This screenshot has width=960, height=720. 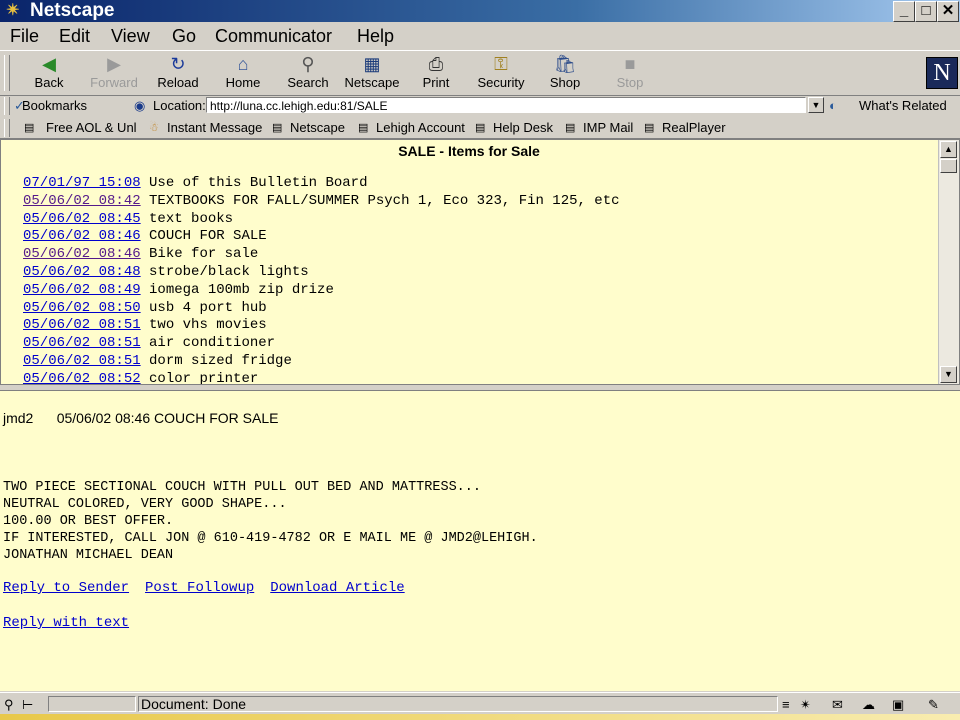 What do you see at coordinates (926, 11) in the screenshot?
I see `maximize-button: □` at bounding box center [926, 11].